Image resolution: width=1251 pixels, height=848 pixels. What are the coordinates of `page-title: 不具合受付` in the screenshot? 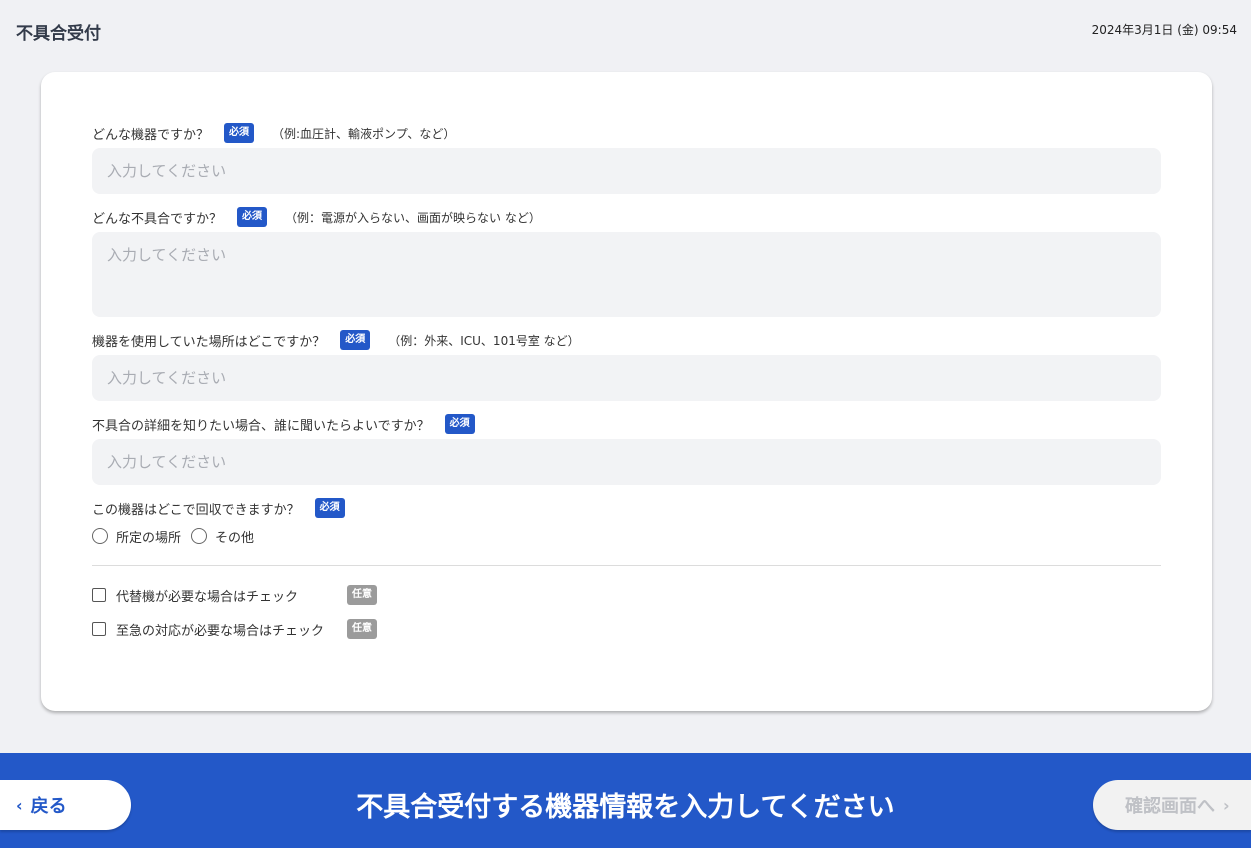 It's located at (58, 34).